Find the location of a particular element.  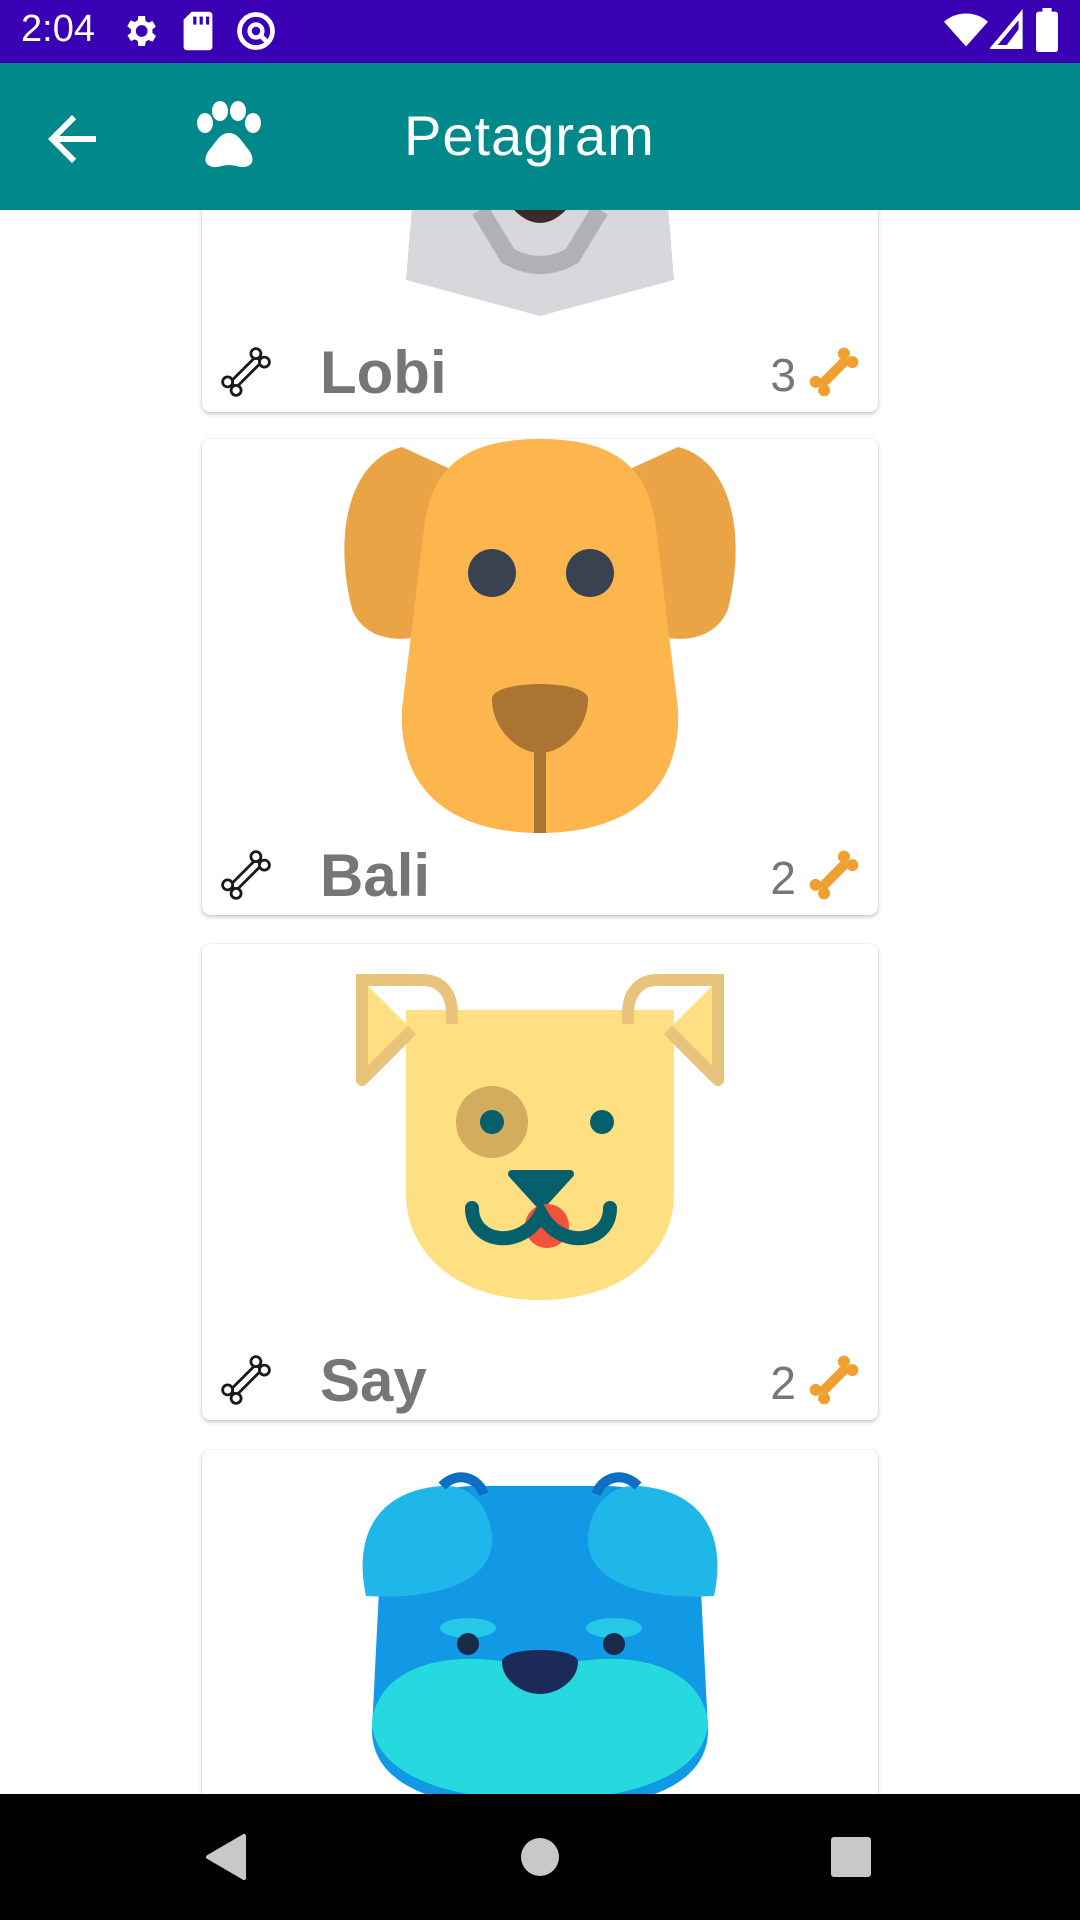

sd-card-icon is located at coordinates (198, 31).